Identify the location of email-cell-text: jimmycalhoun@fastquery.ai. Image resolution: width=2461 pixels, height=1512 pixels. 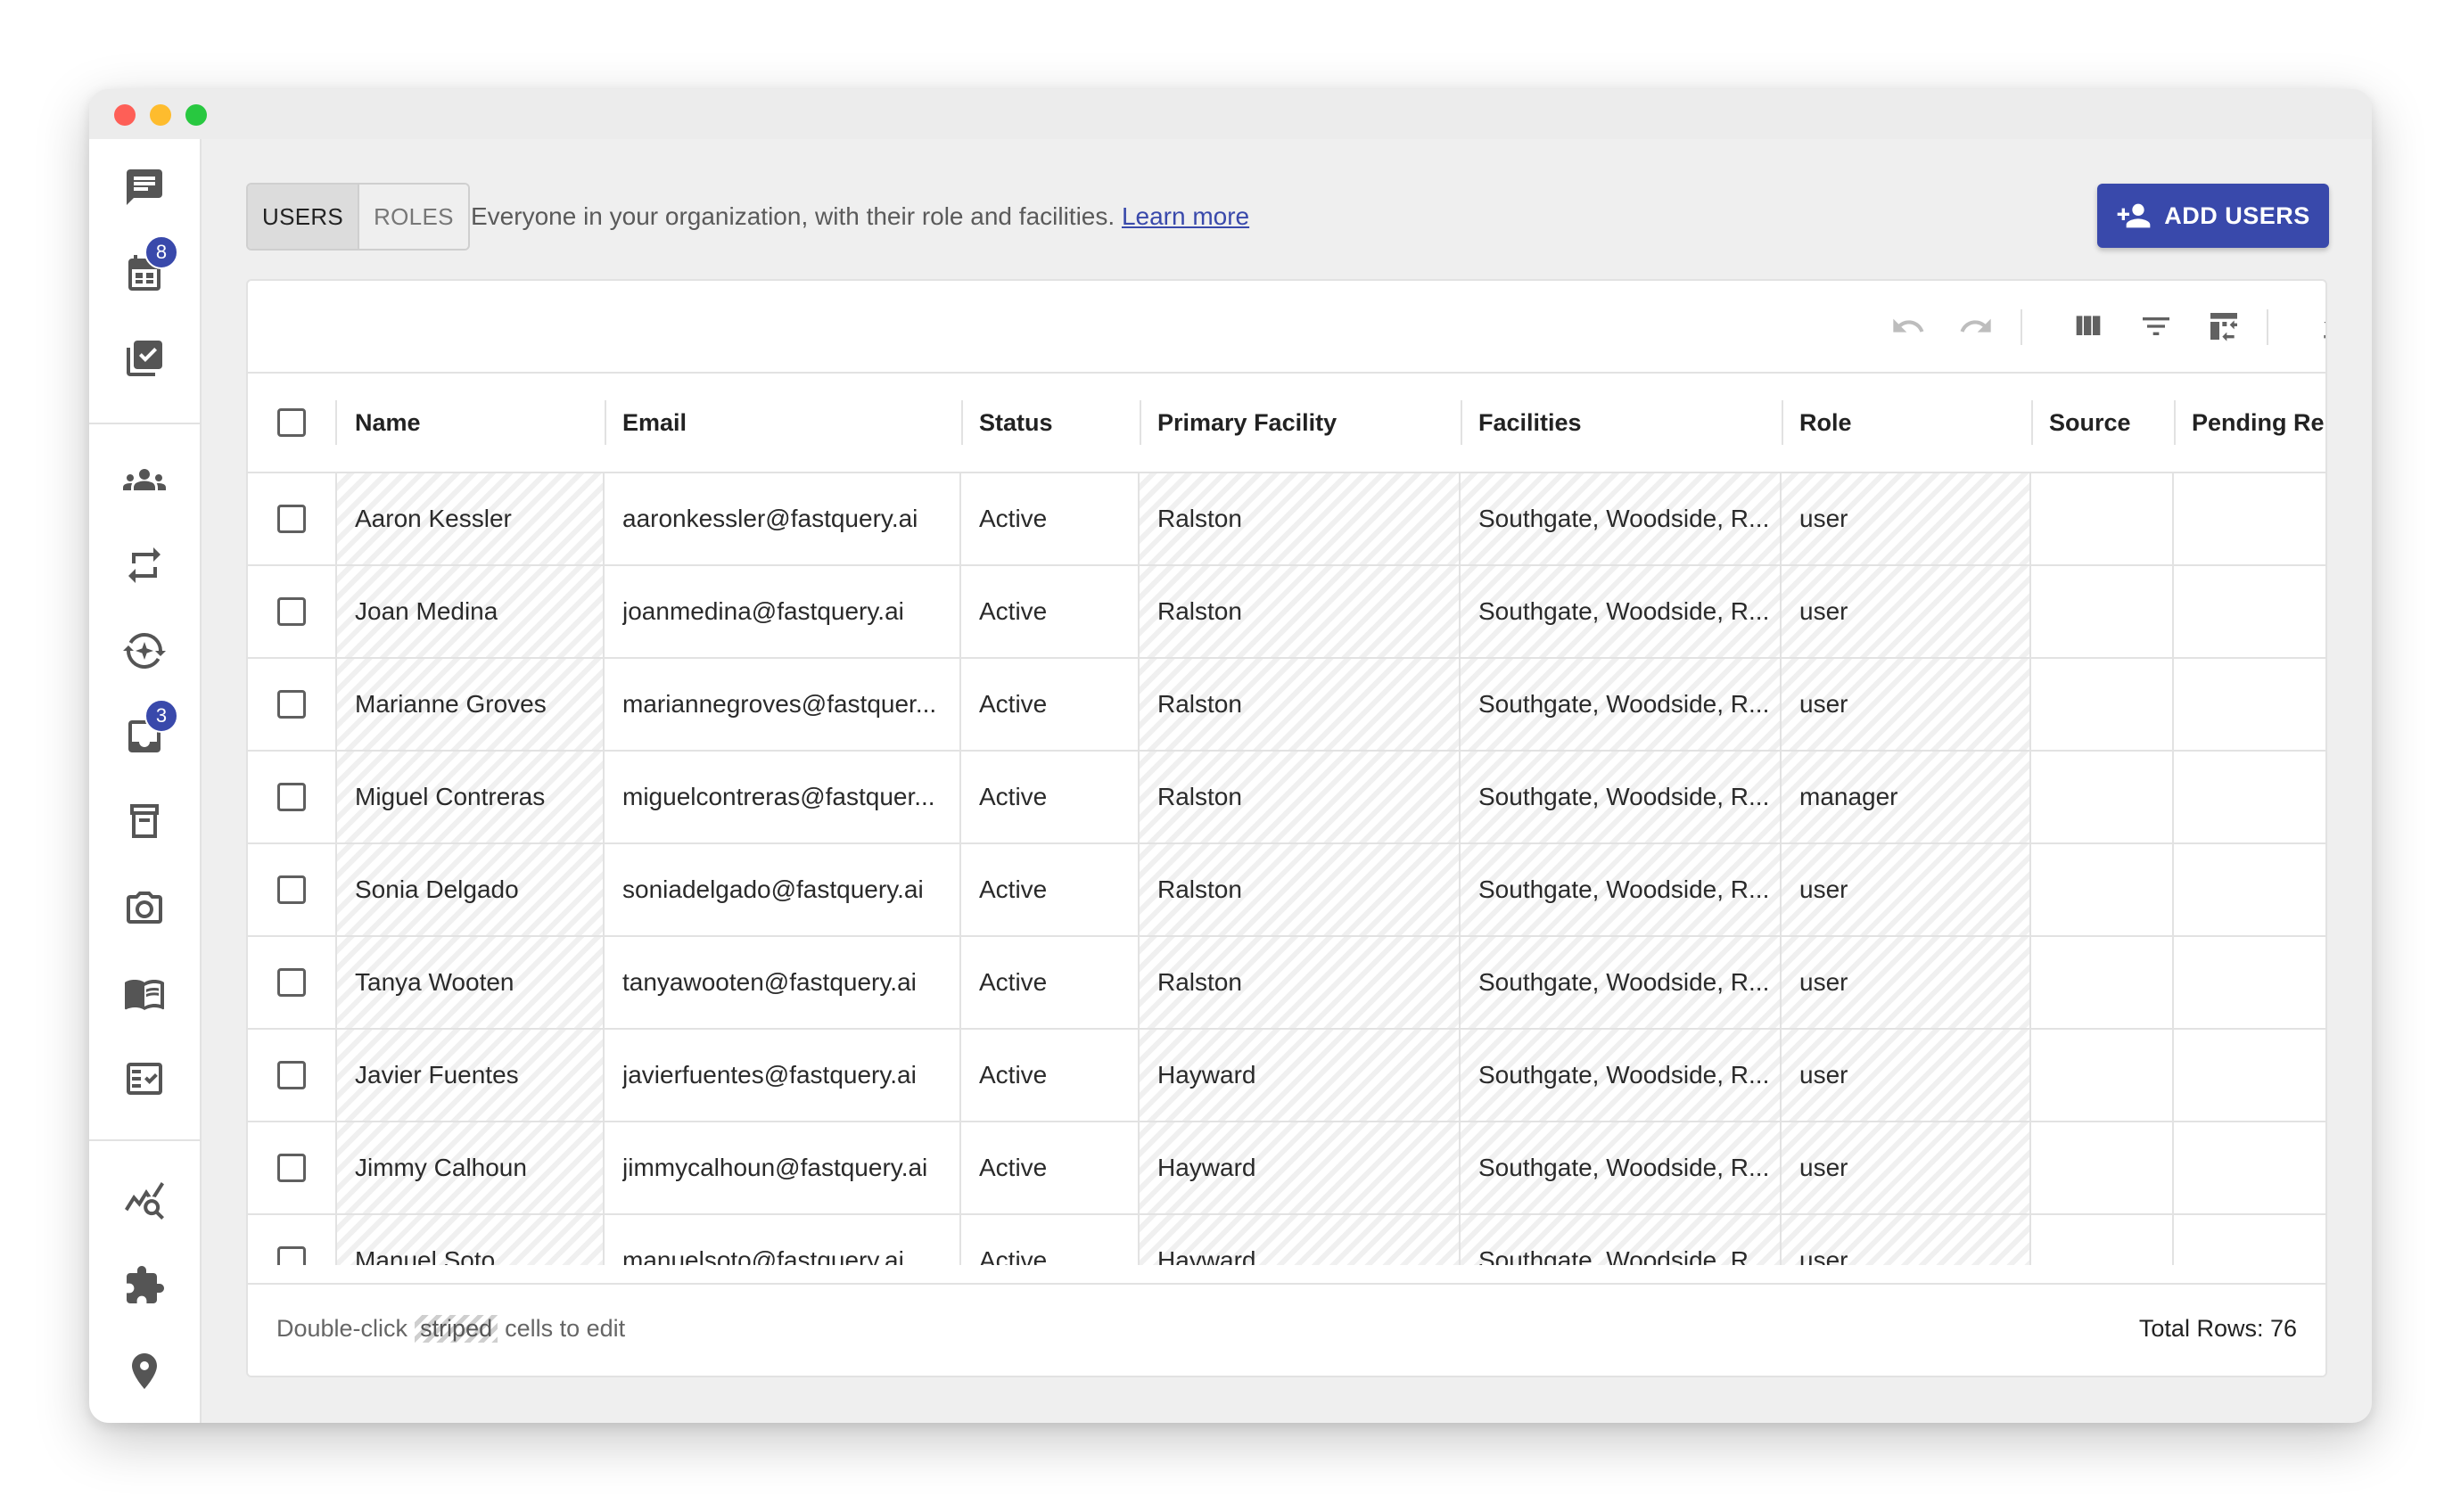
(775, 1167).